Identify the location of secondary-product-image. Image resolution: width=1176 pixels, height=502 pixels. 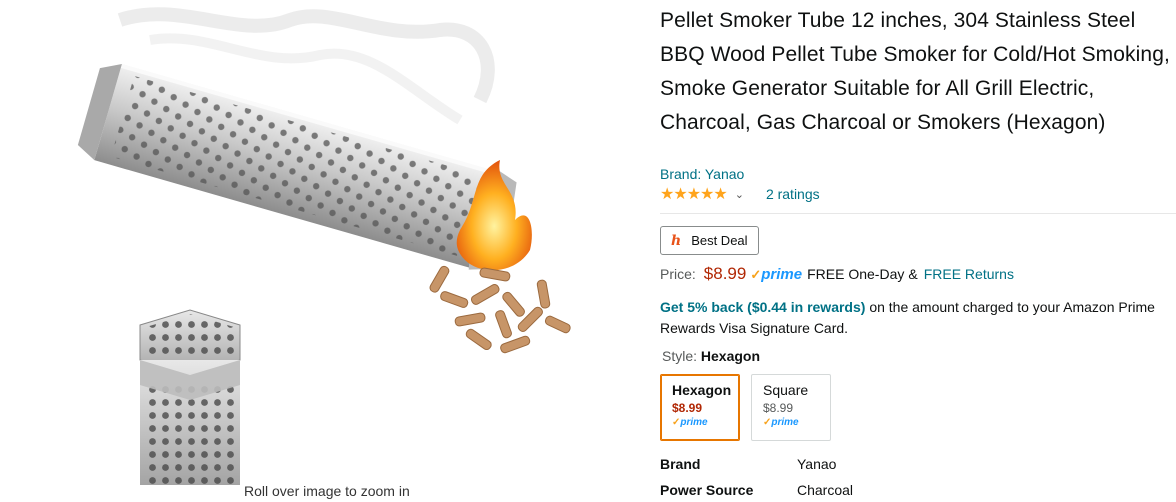
(190, 397).